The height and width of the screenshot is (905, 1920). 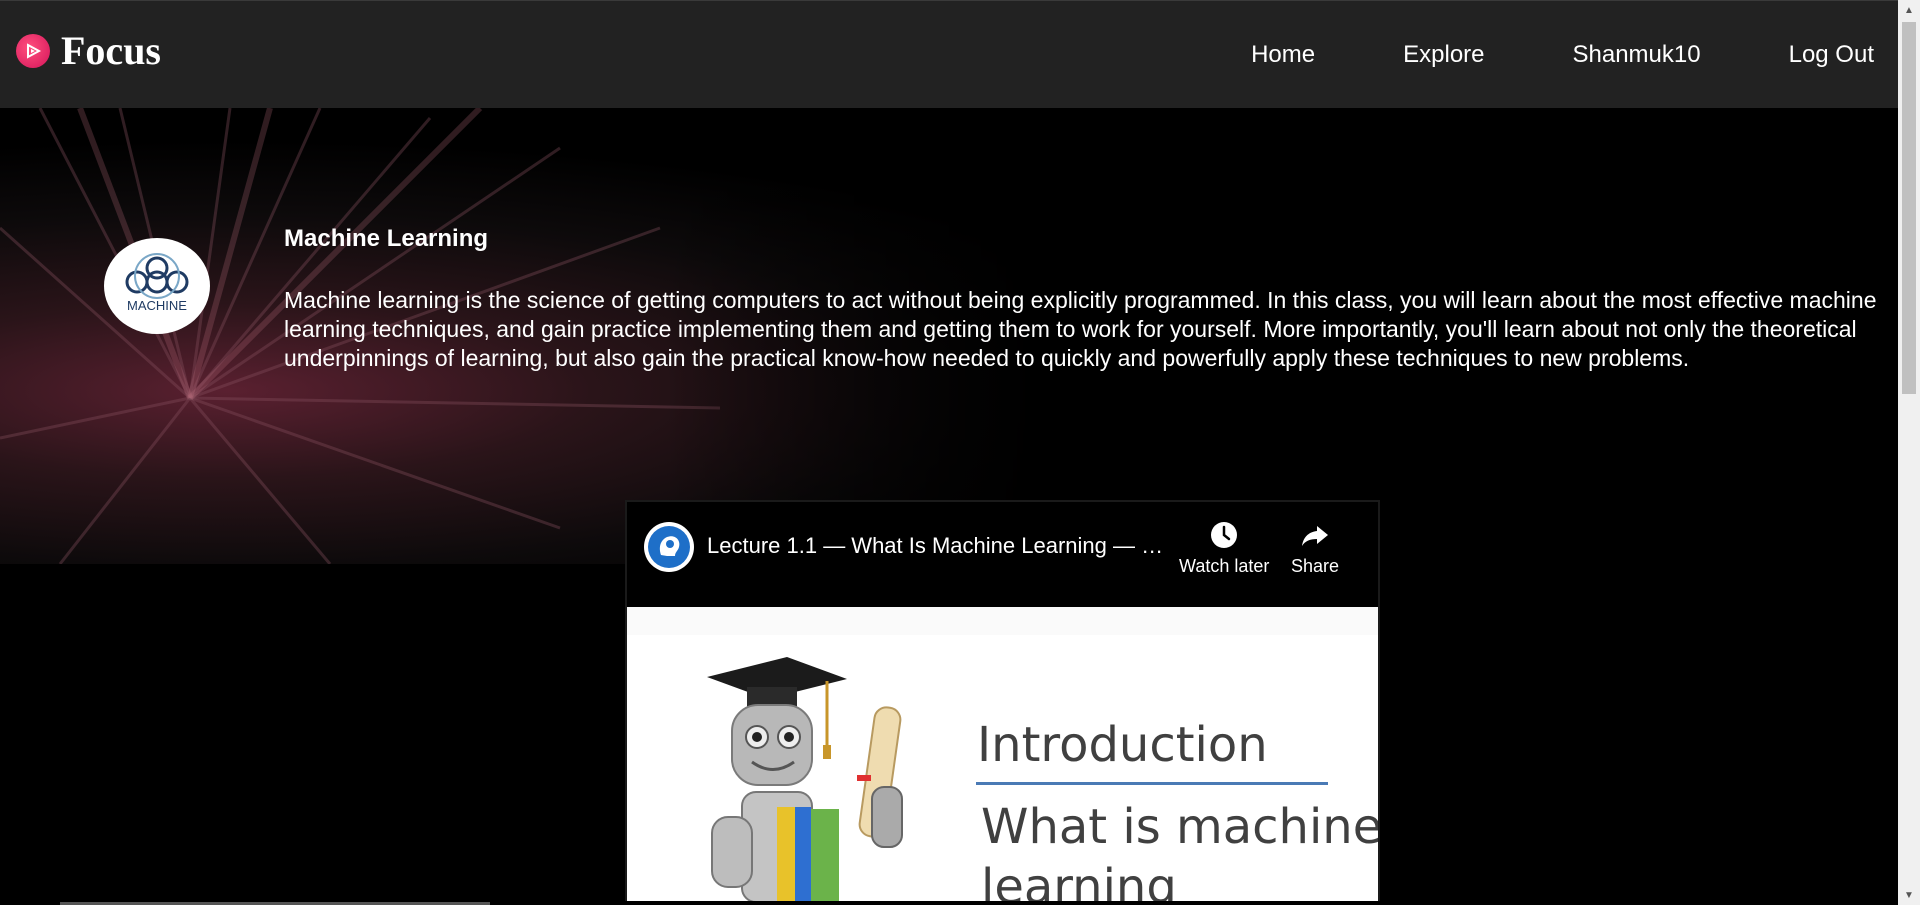 I want to click on watch-later-button: Watch later, so click(x=1224, y=548).